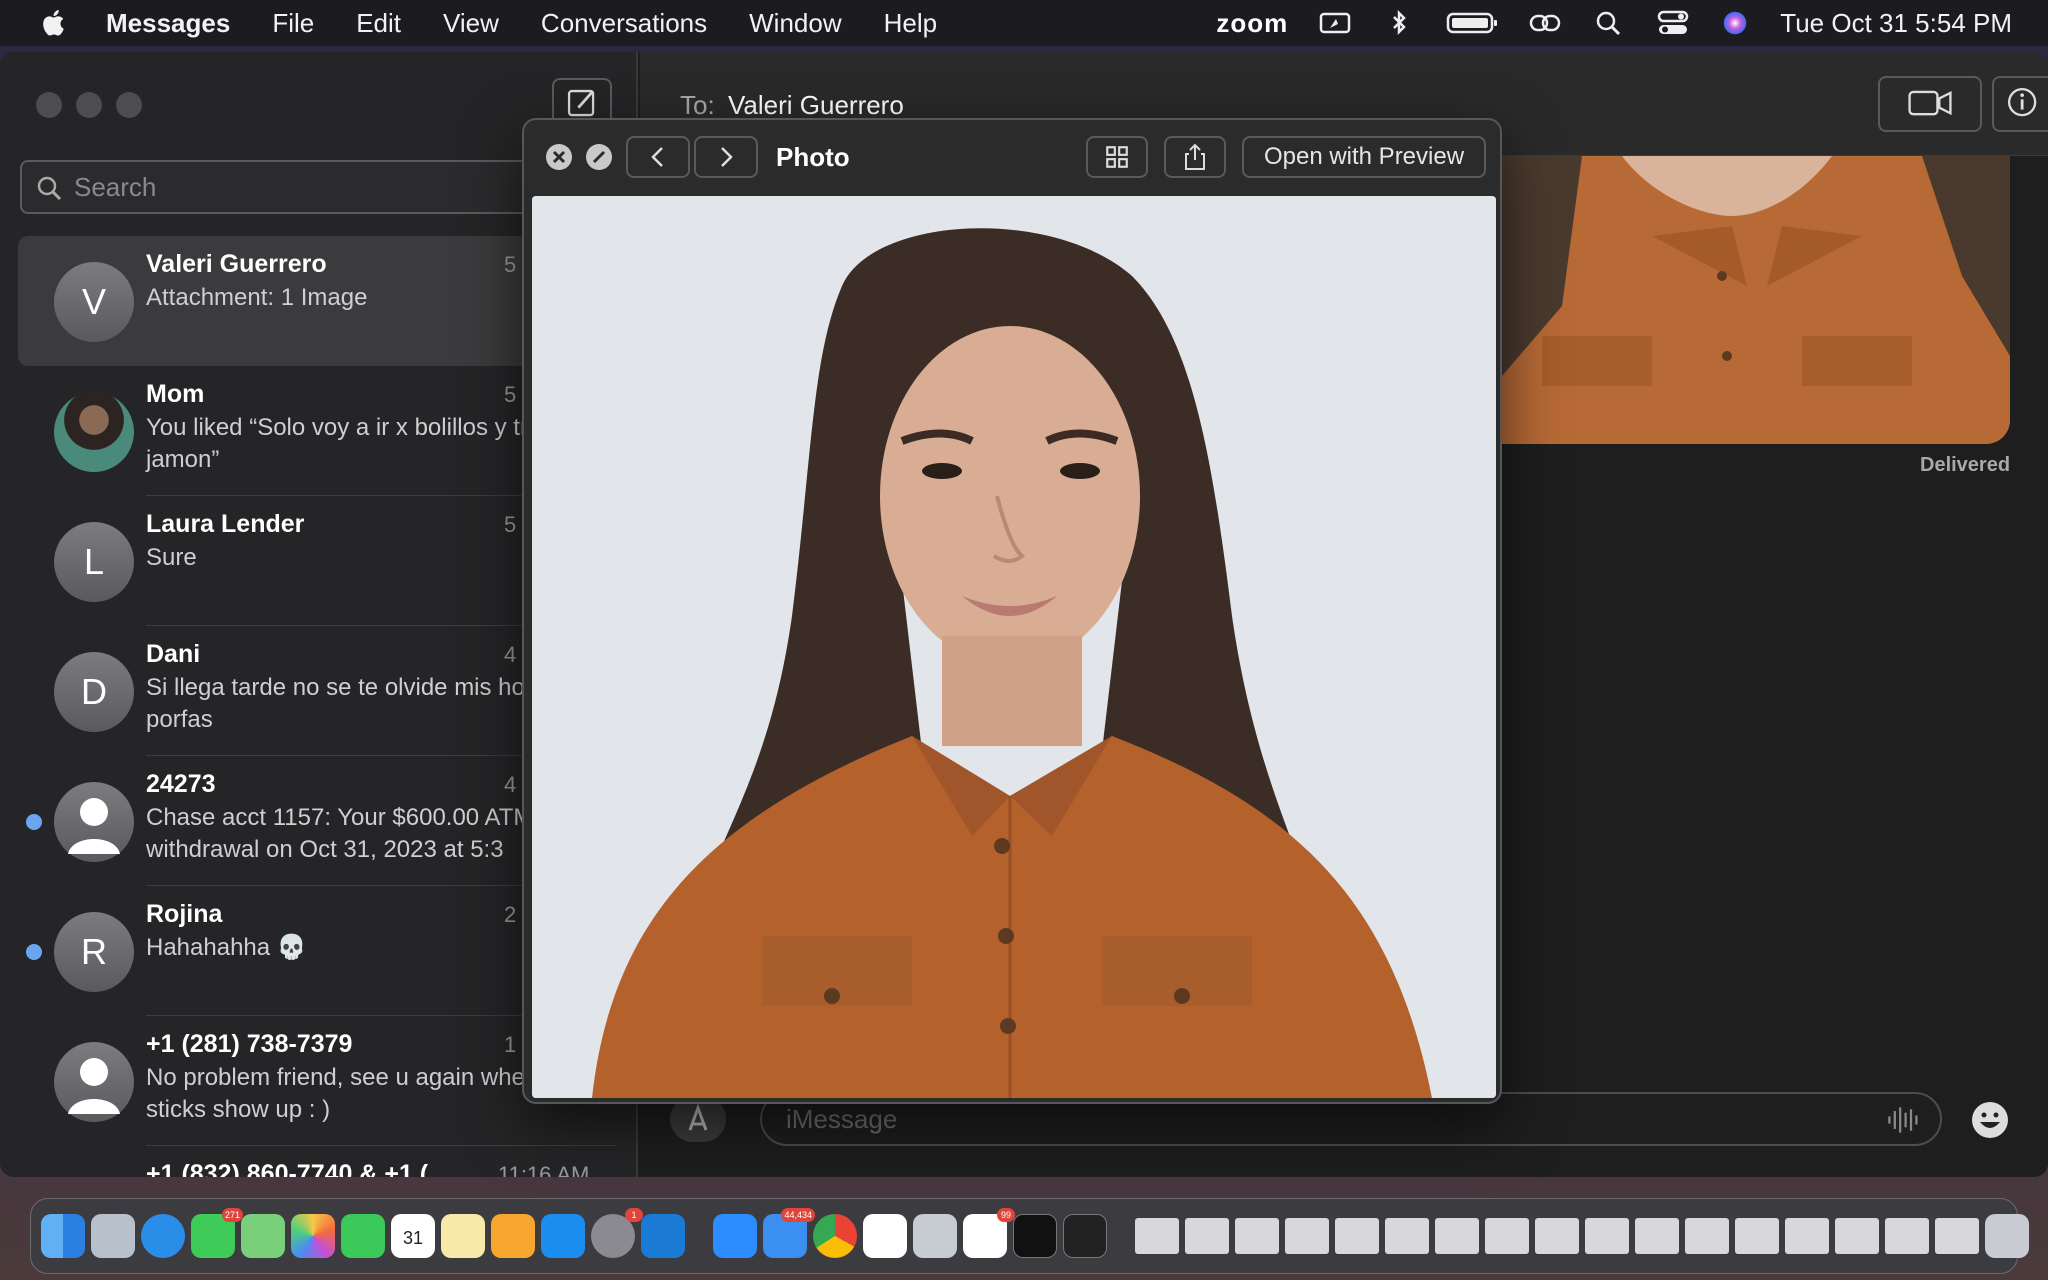 This screenshot has width=2048, height=1280. I want to click on slack-icon: 99, so click(989, 1233).